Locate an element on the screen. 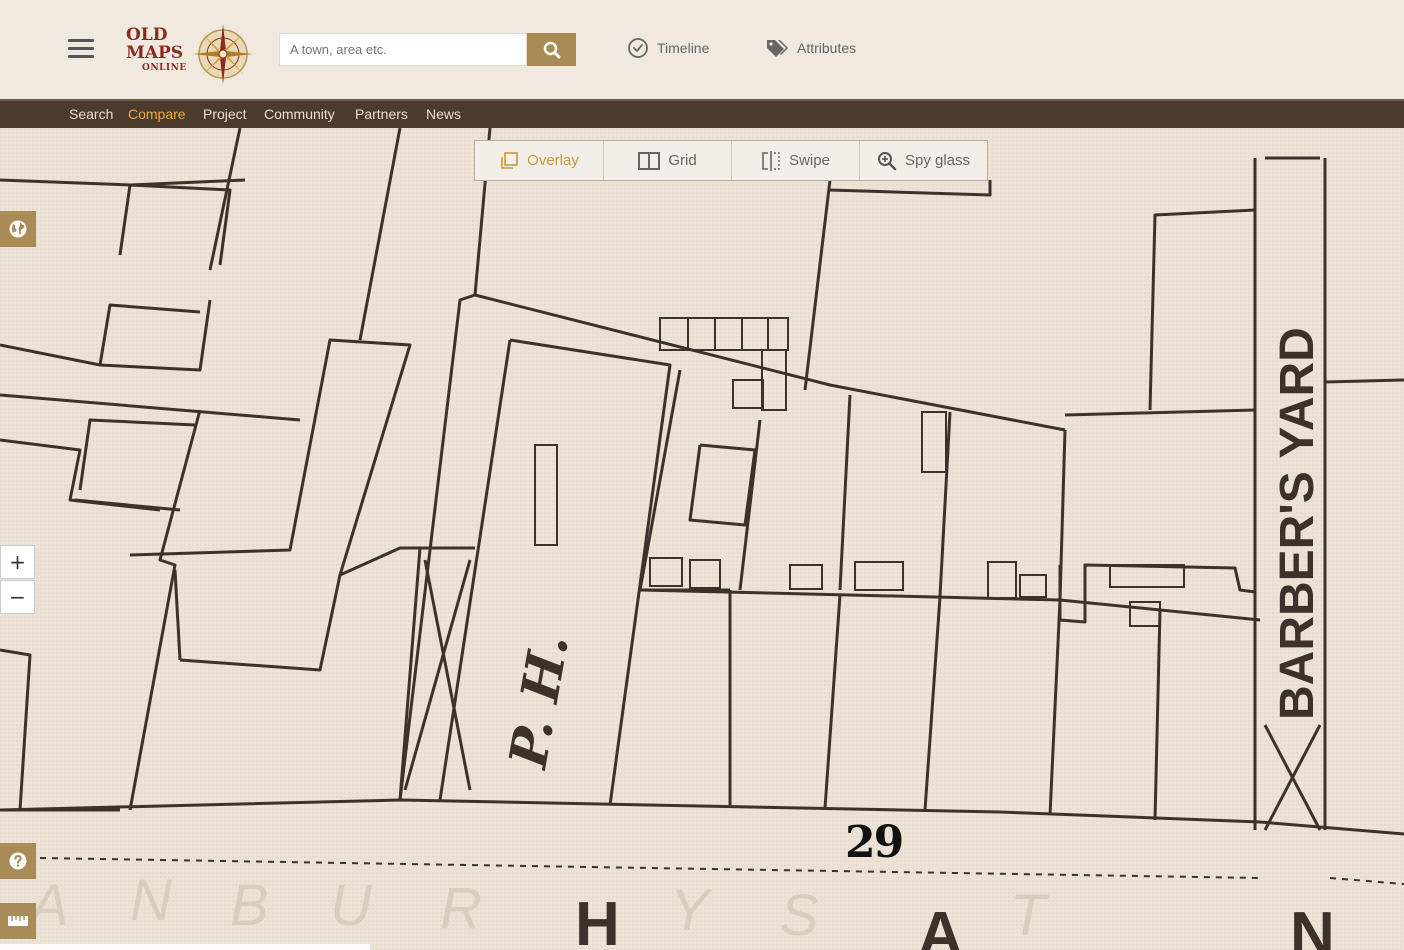  search-input is located at coordinates (403, 49).